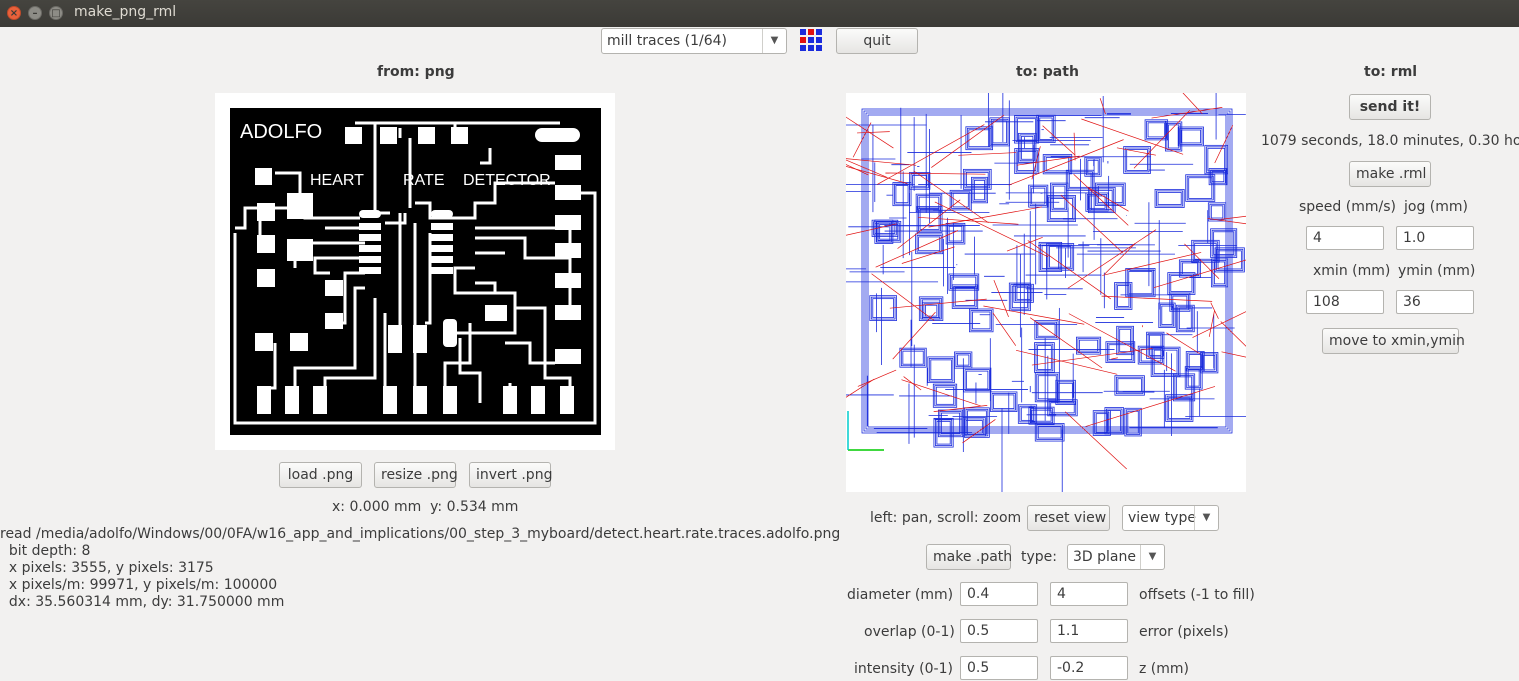 The image size is (1519, 681). What do you see at coordinates (667, 41) in the screenshot?
I see `mode-select-value: mill traces (1/64)` at bounding box center [667, 41].